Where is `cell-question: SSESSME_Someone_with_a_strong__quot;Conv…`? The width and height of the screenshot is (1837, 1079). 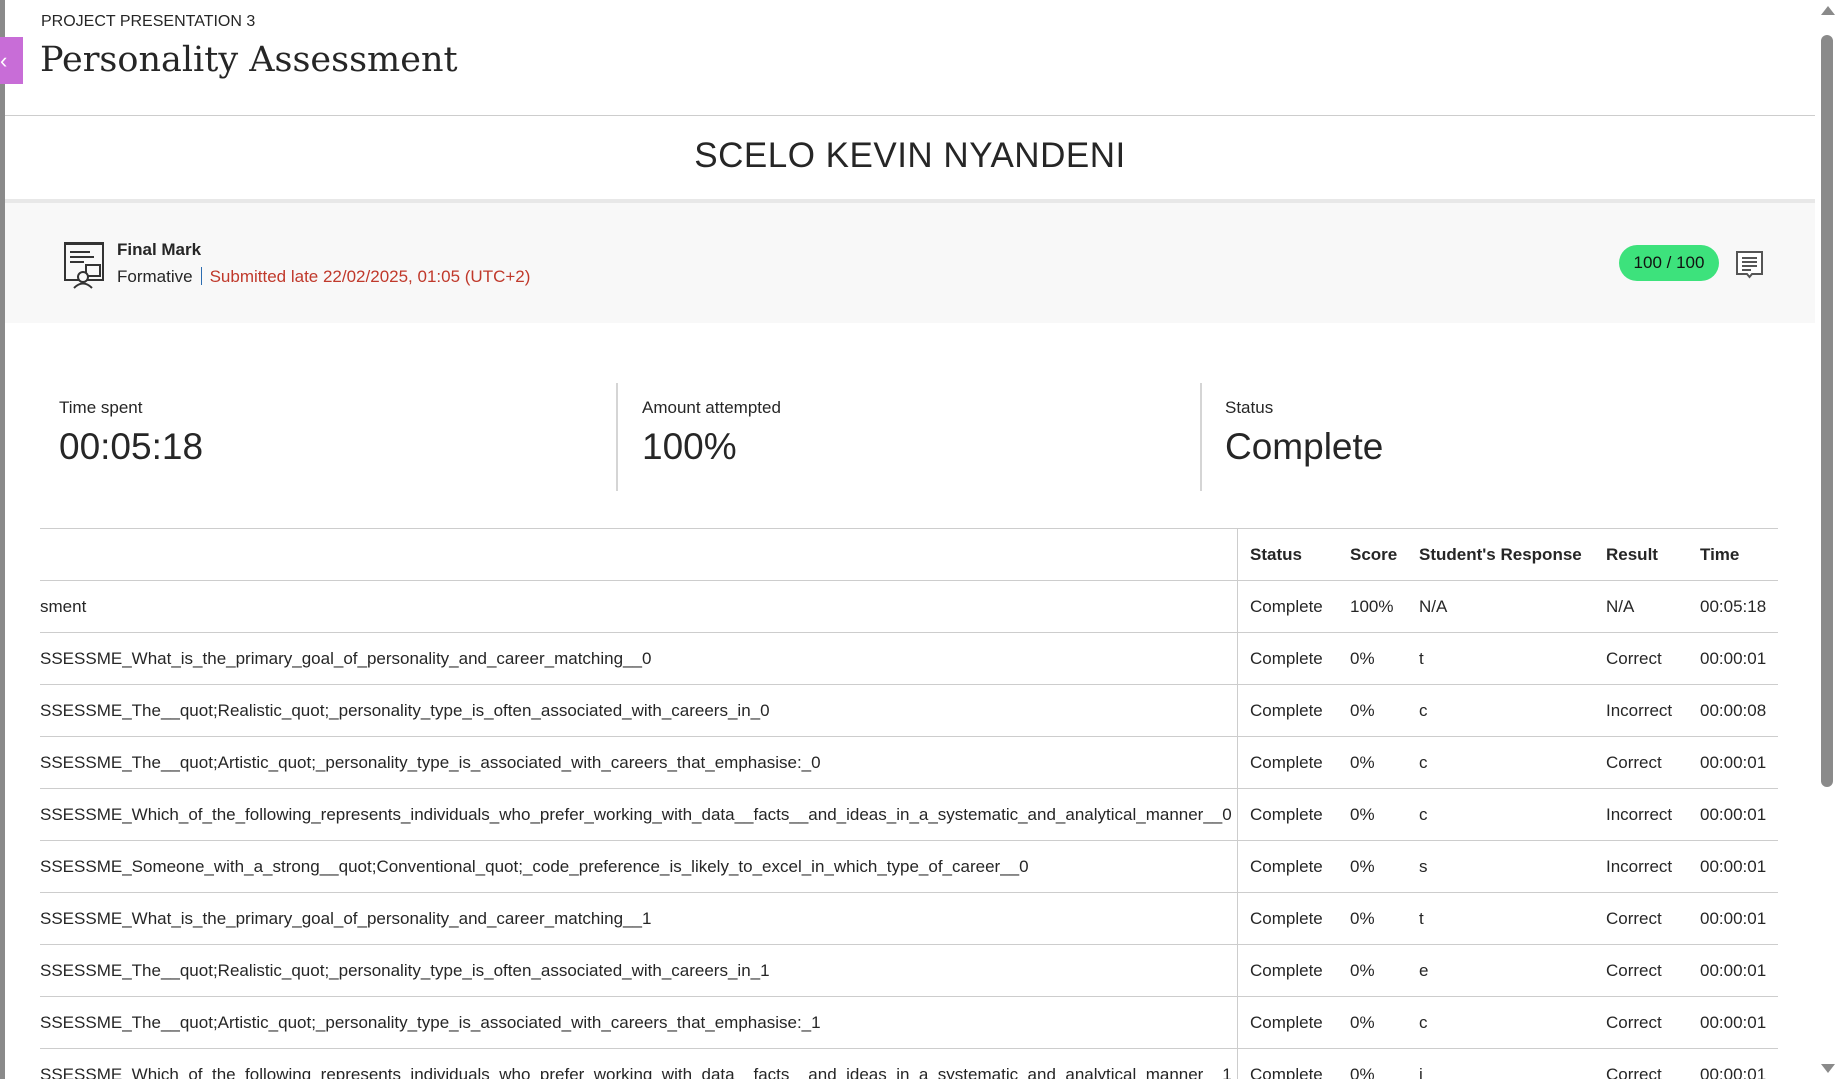 cell-question: SSESSME_Someone_with_a_strong__quot;Conv… is located at coordinates (534, 866).